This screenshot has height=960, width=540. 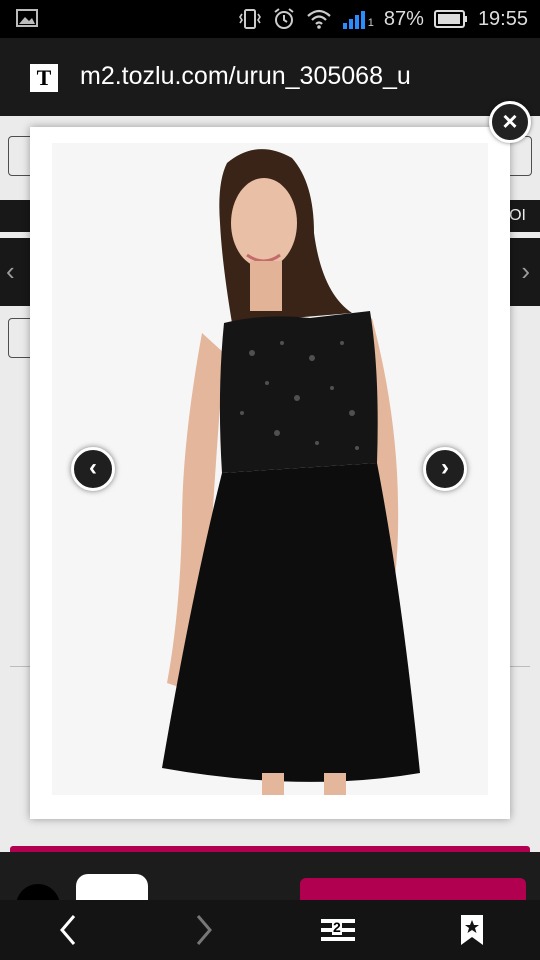 What do you see at coordinates (403, 18) in the screenshot?
I see `battery-percent: 87%` at bounding box center [403, 18].